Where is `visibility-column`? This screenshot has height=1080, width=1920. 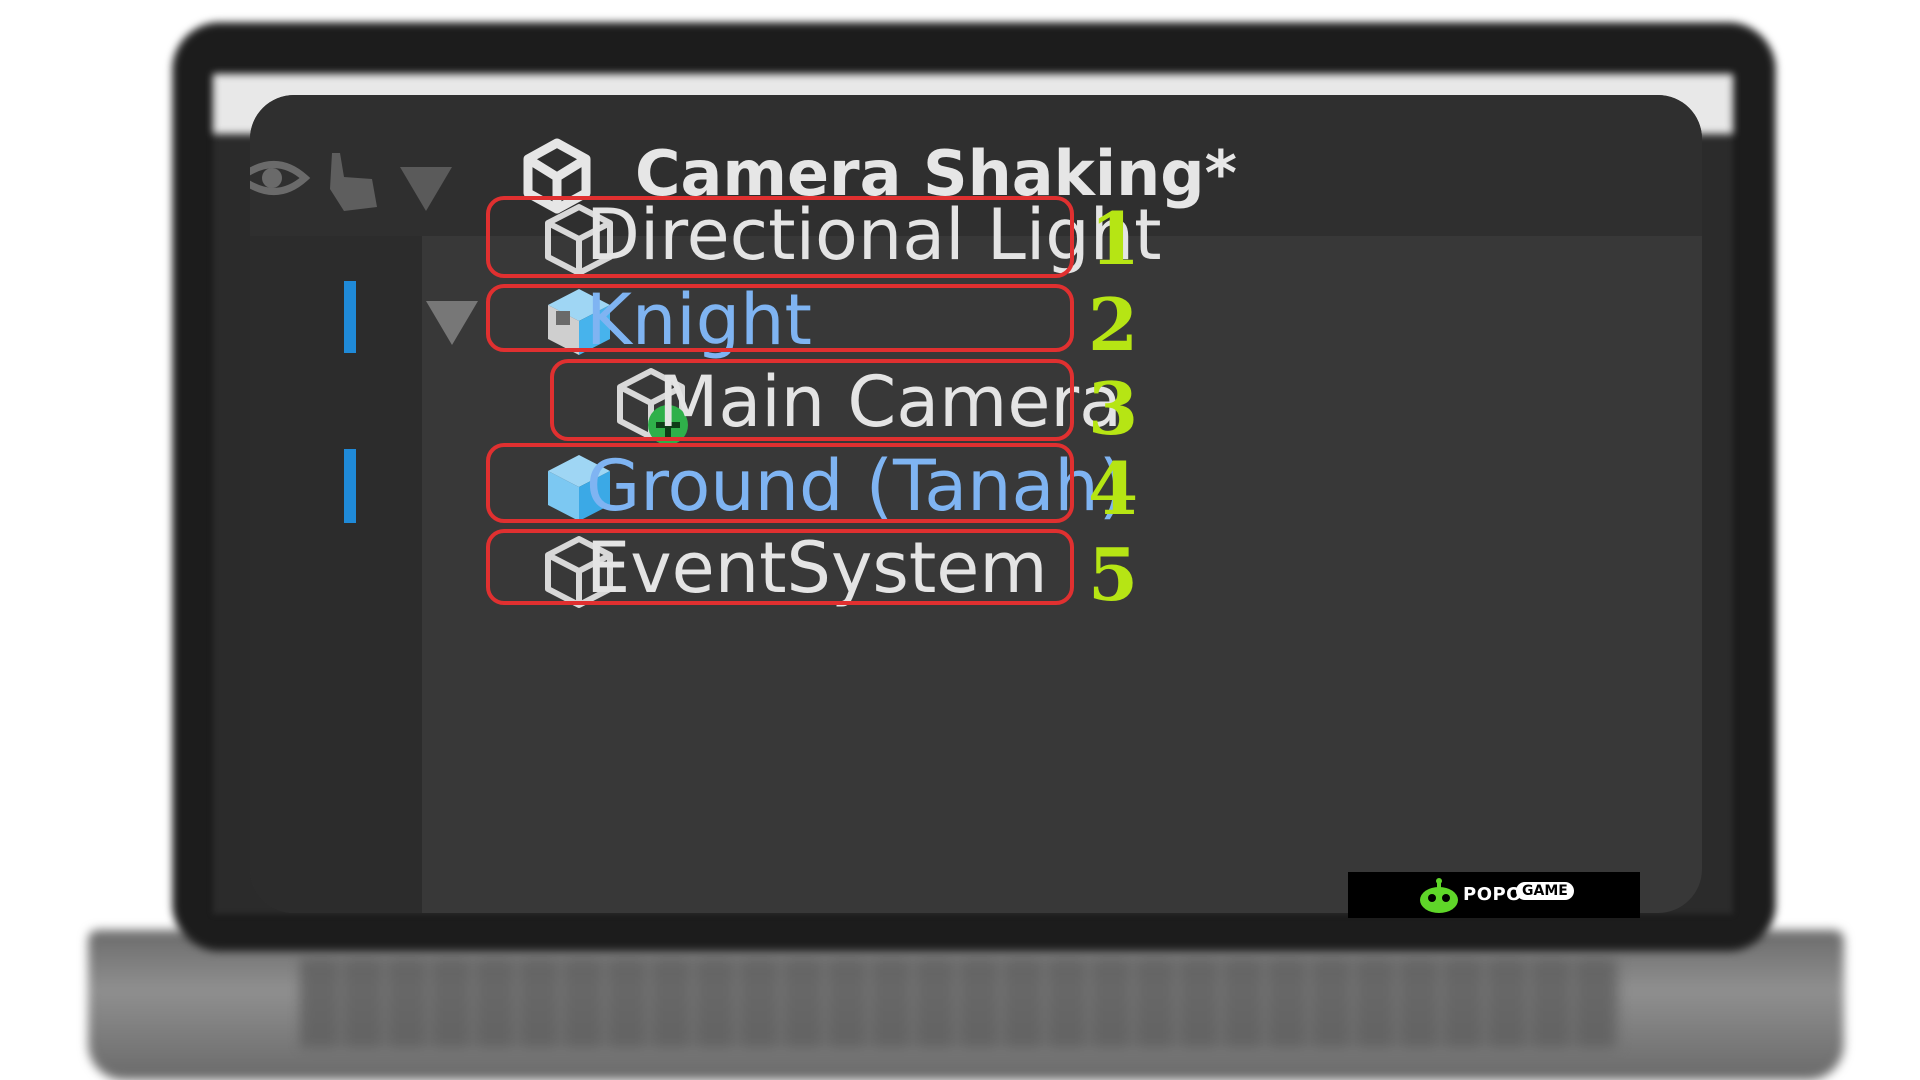 visibility-column is located at coordinates (336, 574).